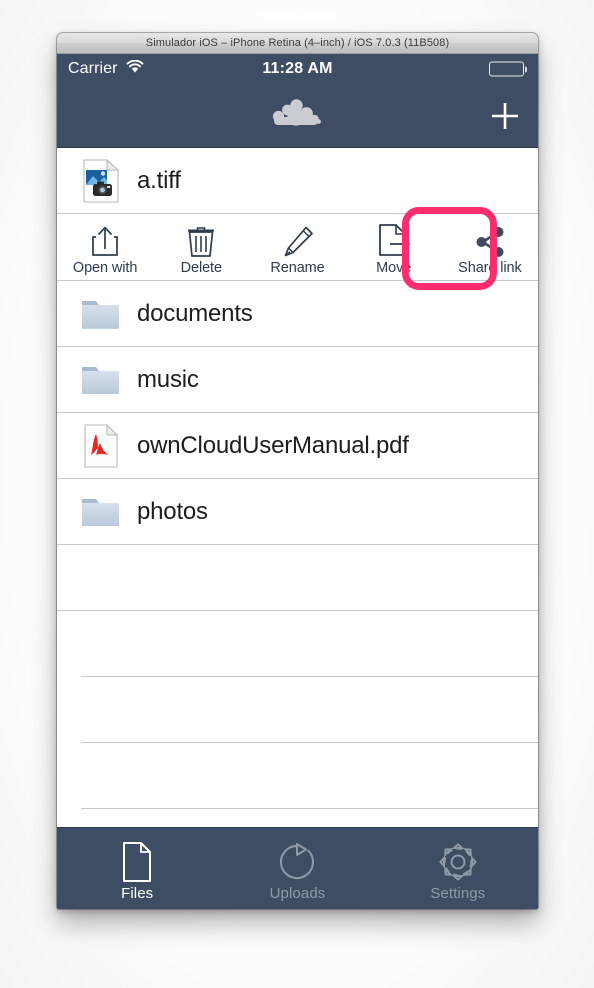  I want to click on rename-label: Rename, so click(297, 268).